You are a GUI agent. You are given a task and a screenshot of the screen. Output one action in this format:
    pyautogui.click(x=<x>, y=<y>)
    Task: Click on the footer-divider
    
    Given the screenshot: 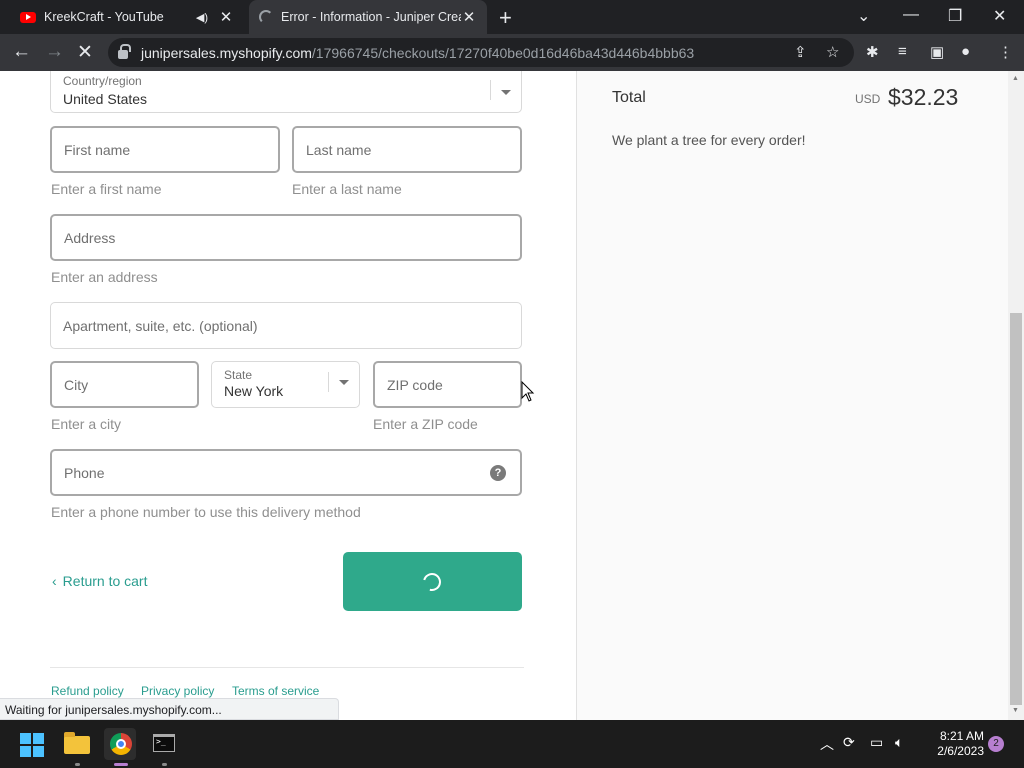 What is the action you would take?
    pyautogui.click(x=287, y=667)
    